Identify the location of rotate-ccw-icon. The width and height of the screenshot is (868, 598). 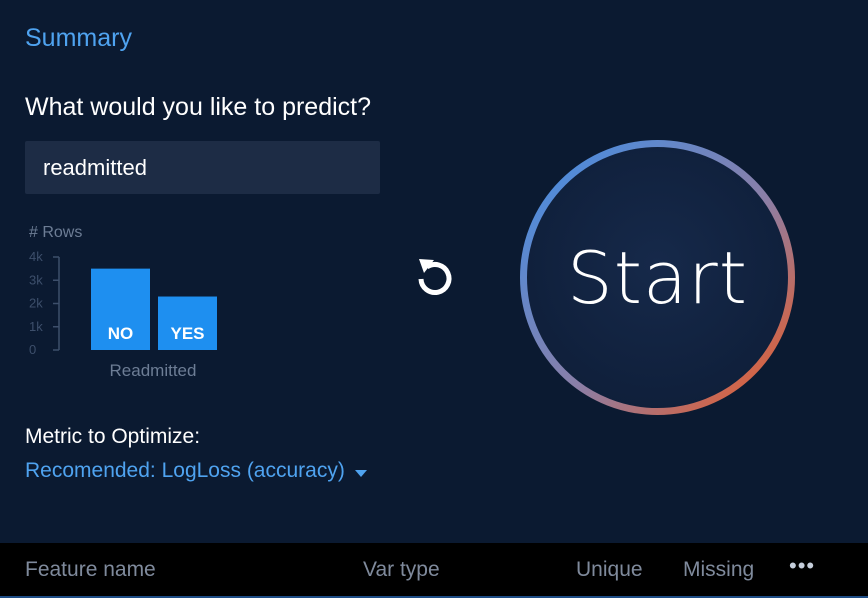
(435, 277).